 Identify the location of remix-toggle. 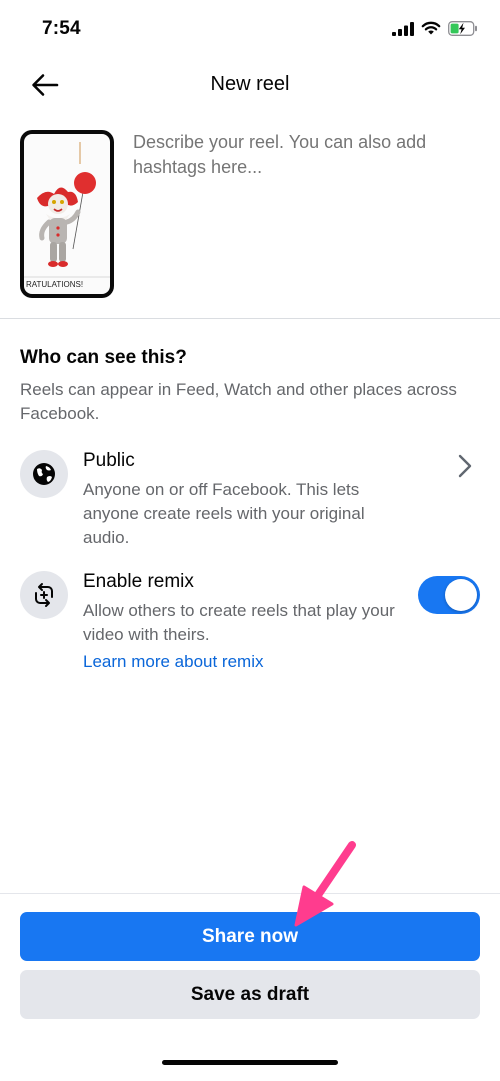
(449, 595).